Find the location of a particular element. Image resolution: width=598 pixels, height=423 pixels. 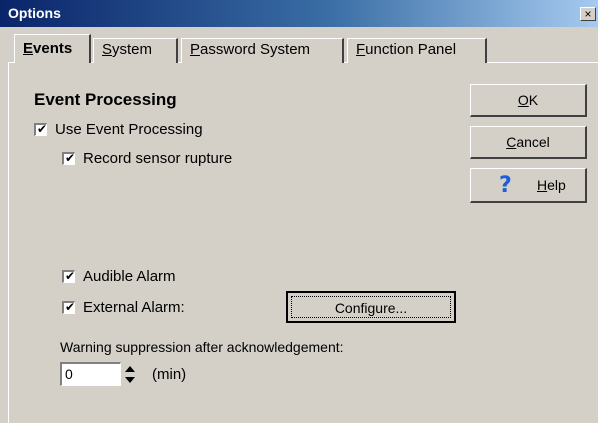

tab-password-system: Password System is located at coordinates (262, 50).